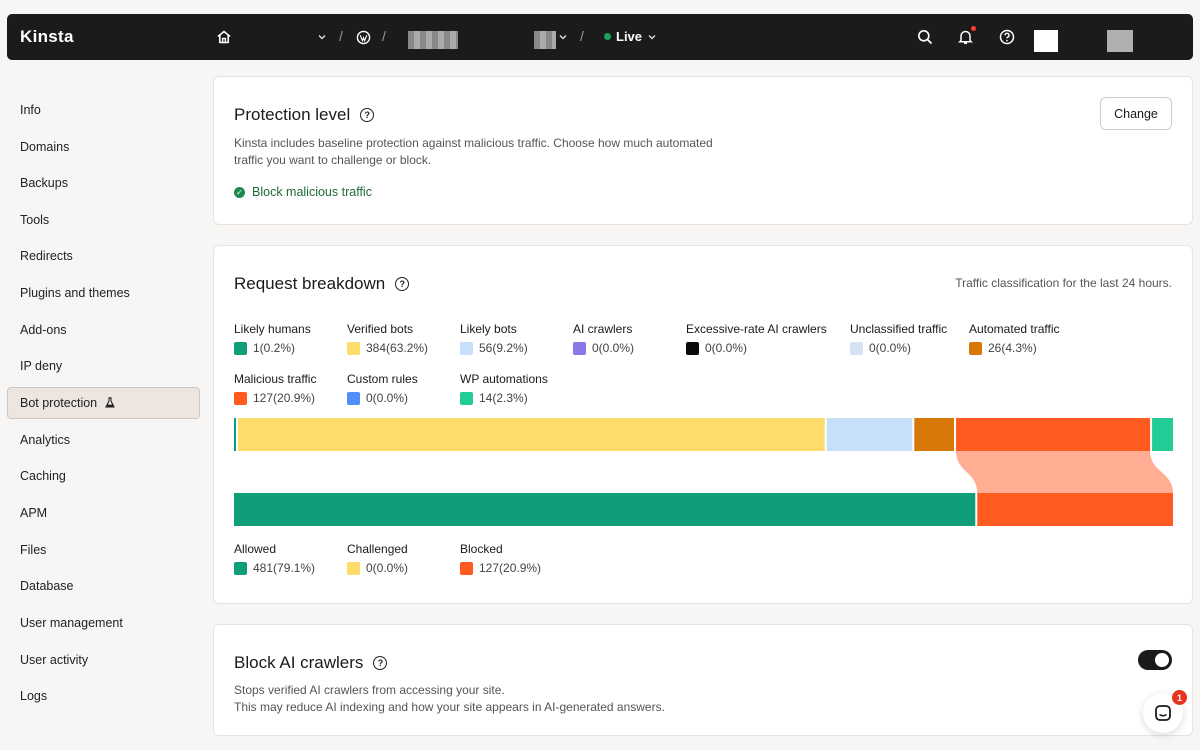  What do you see at coordinates (103, 586) in the screenshot?
I see `sidebar-item-database: Database` at bounding box center [103, 586].